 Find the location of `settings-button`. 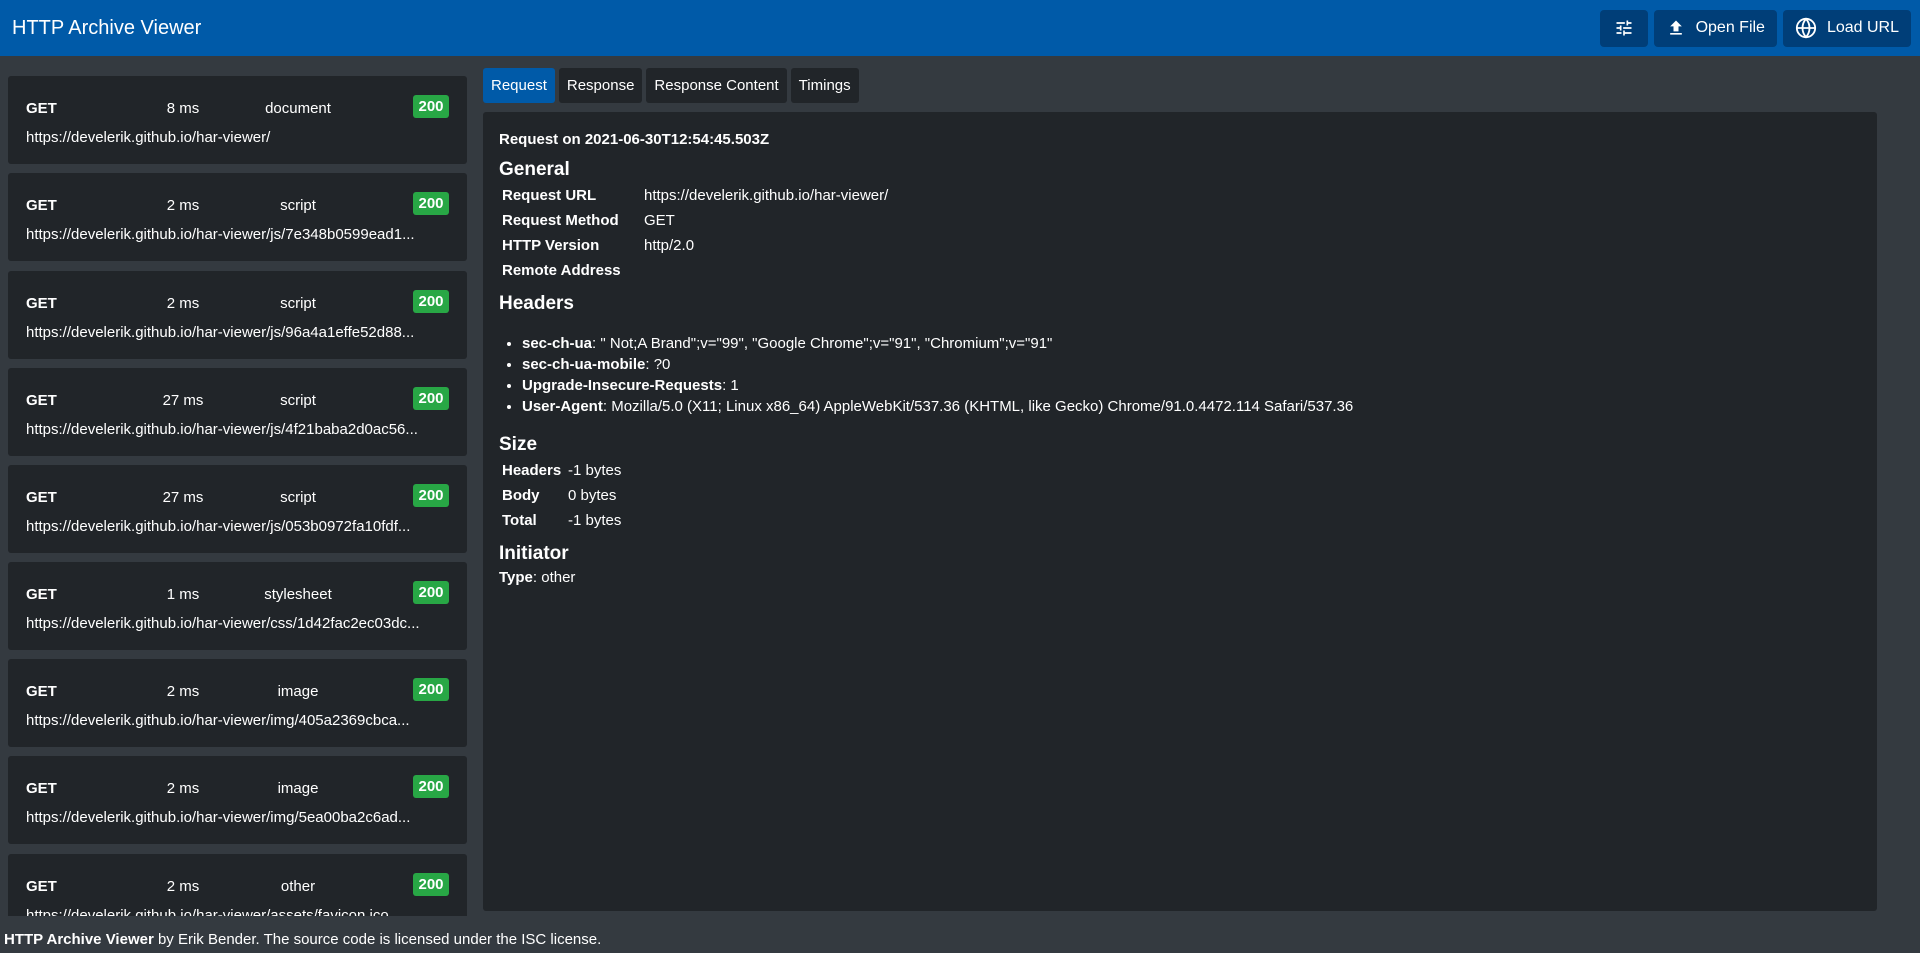

settings-button is located at coordinates (1623, 28).